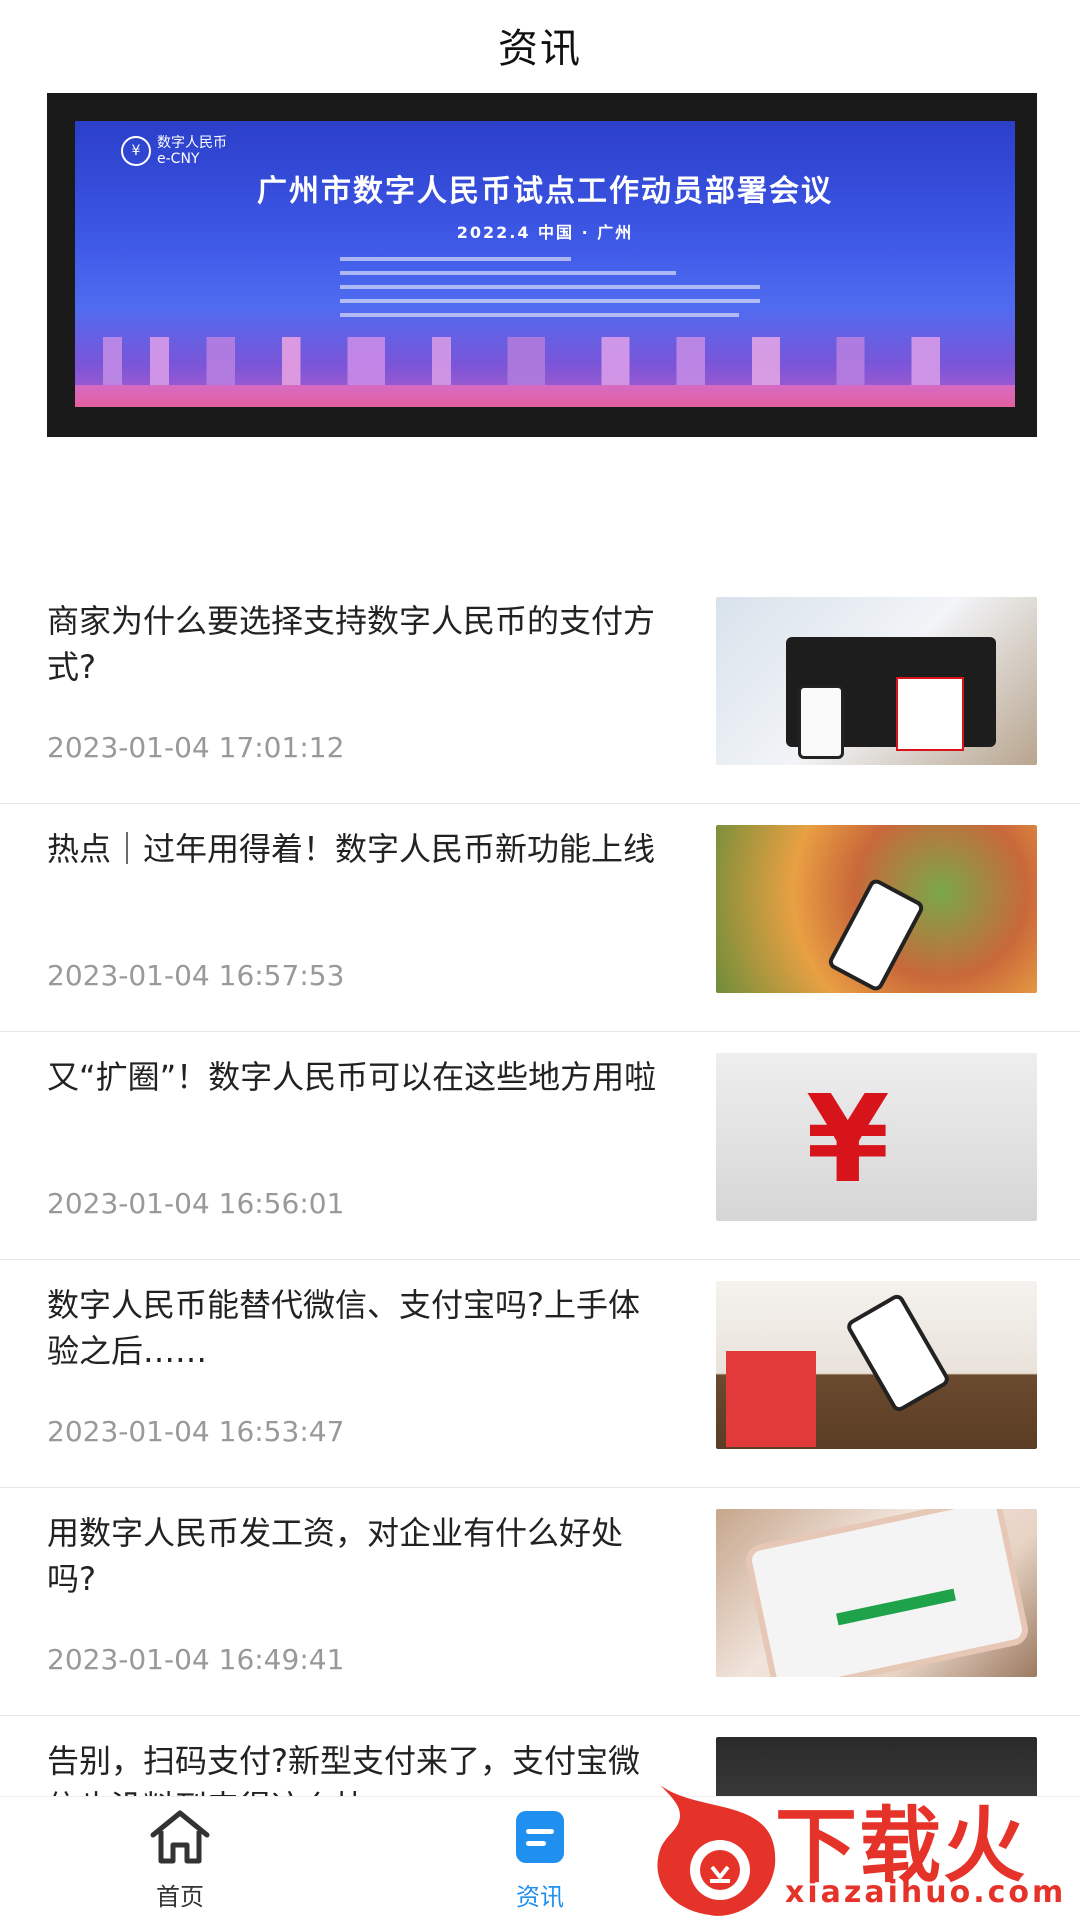 This screenshot has height=1921, width=1080. What do you see at coordinates (180, 1897) in the screenshot?
I see `nav-home-label: 首页` at bounding box center [180, 1897].